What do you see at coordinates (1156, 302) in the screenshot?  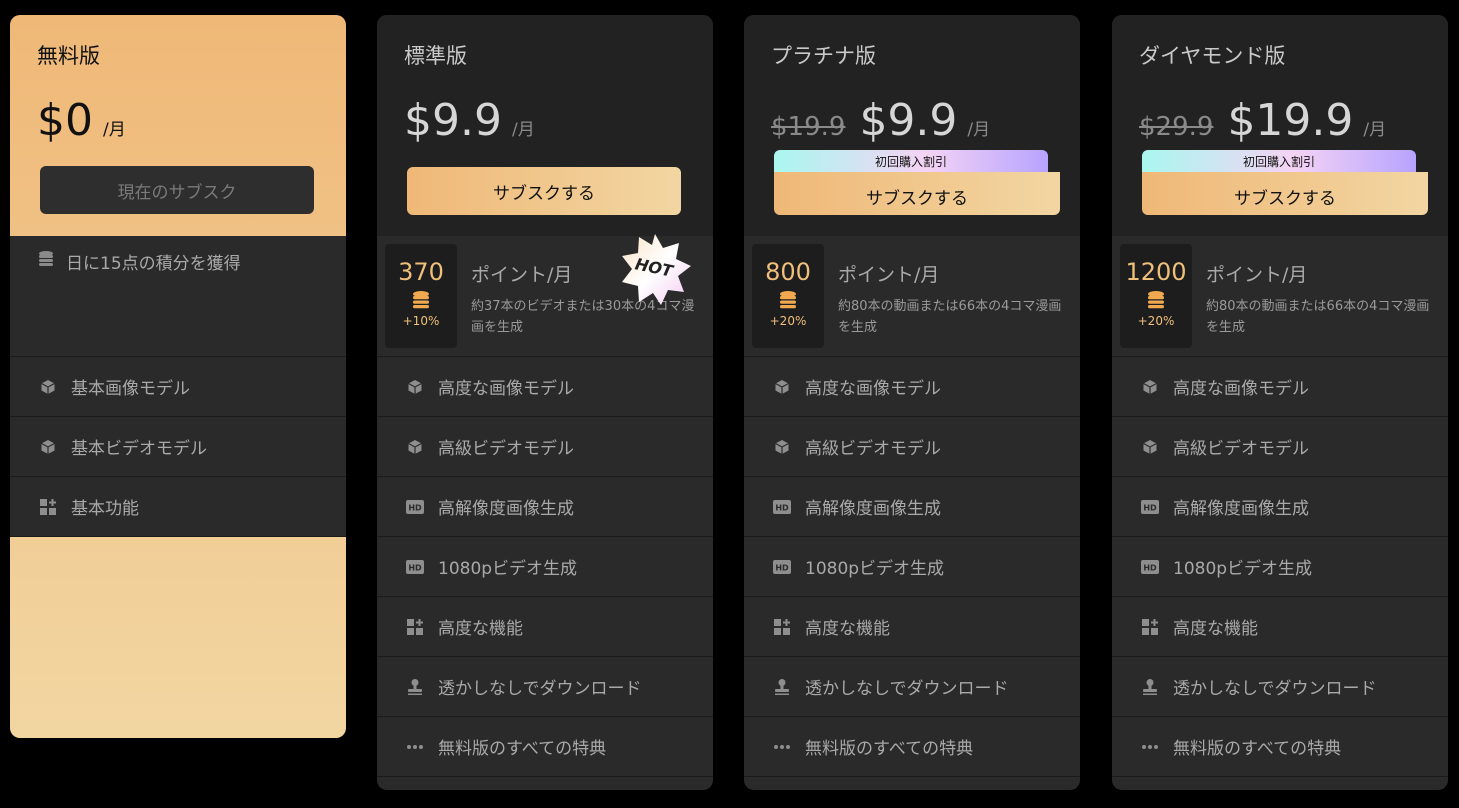 I see `coins-icon` at bounding box center [1156, 302].